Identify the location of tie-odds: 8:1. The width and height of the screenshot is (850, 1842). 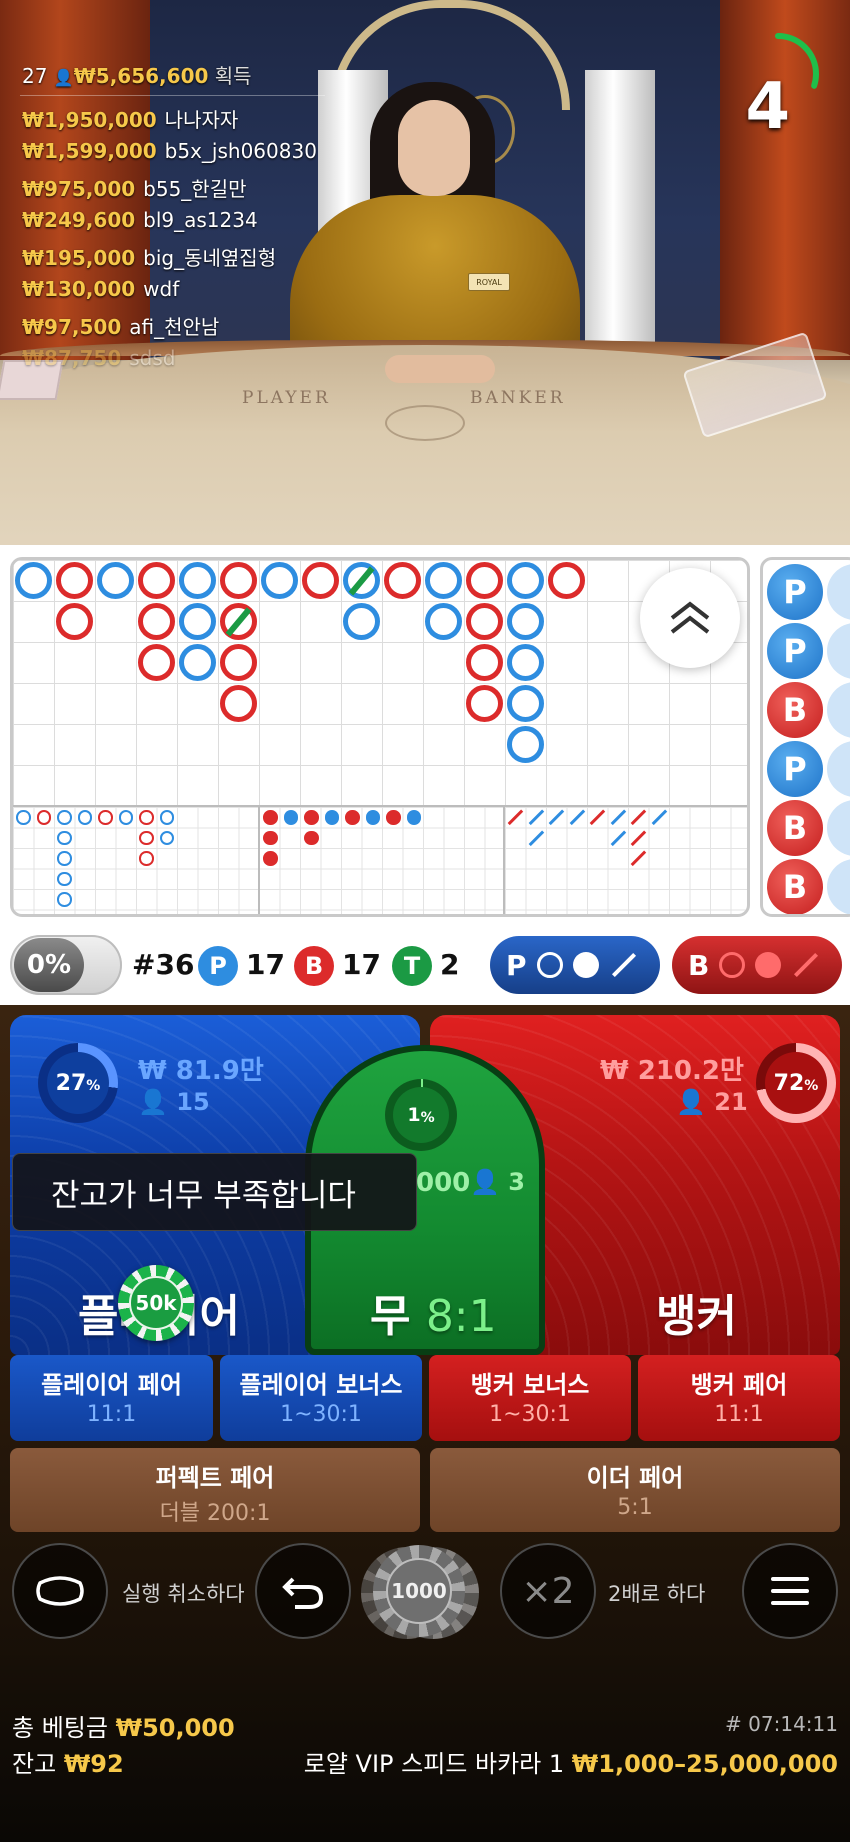
(461, 1316).